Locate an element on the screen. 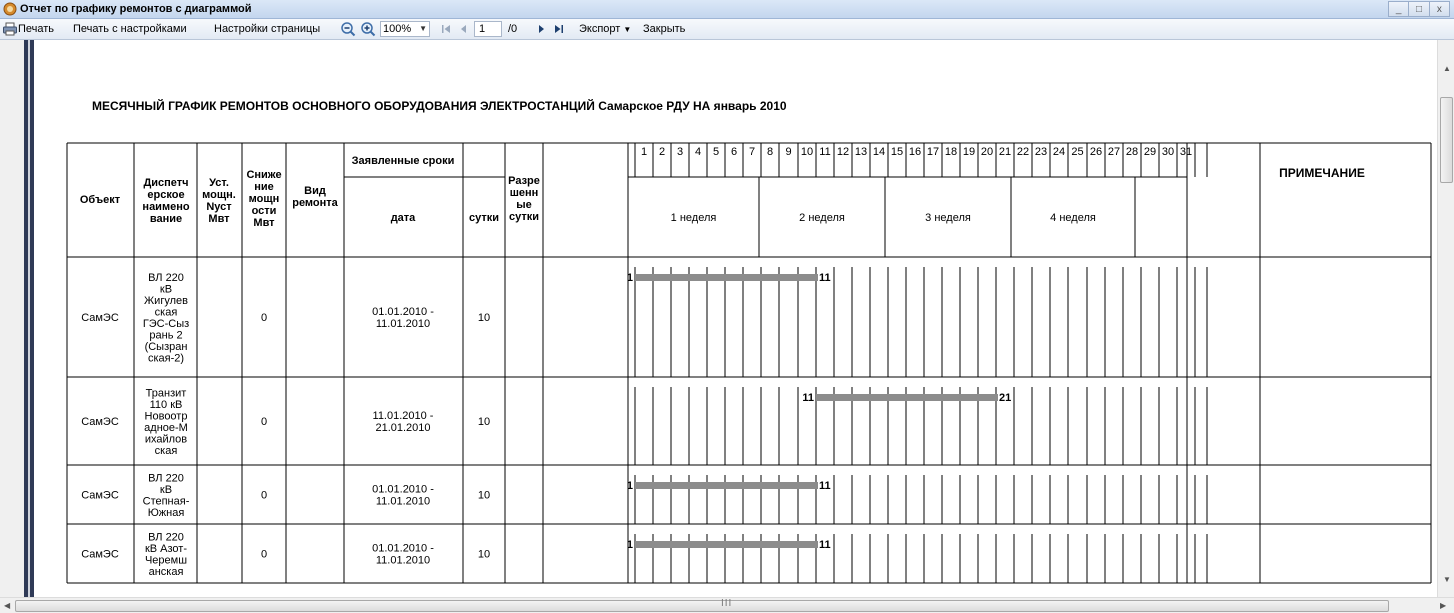 The height and width of the screenshot is (613, 1454). zoom-value: 100% is located at coordinates (397, 29).